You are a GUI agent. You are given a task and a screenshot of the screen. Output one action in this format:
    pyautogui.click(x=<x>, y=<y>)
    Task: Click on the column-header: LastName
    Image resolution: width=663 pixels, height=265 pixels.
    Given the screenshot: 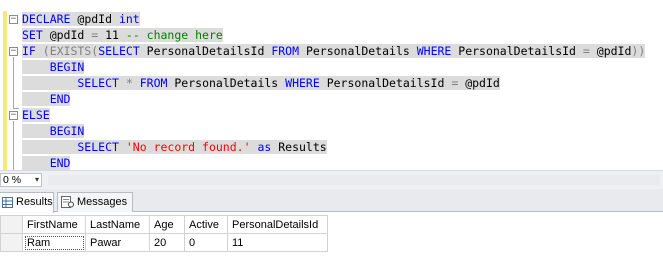 What is the action you would take?
    pyautogui.click(x=117, y=224)
    